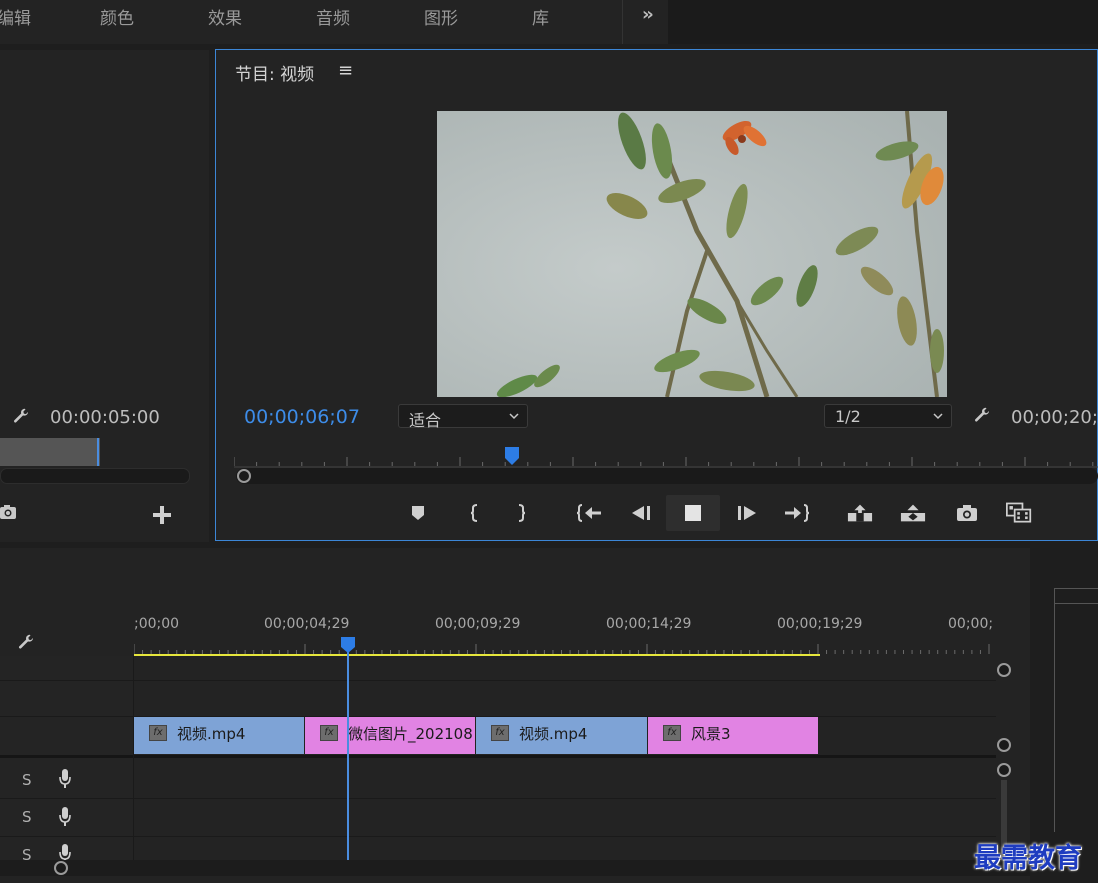 This screenshot has height=883, width=1098. I want to click on program-monitor-title: 节目: 视频, so click(274, 72).